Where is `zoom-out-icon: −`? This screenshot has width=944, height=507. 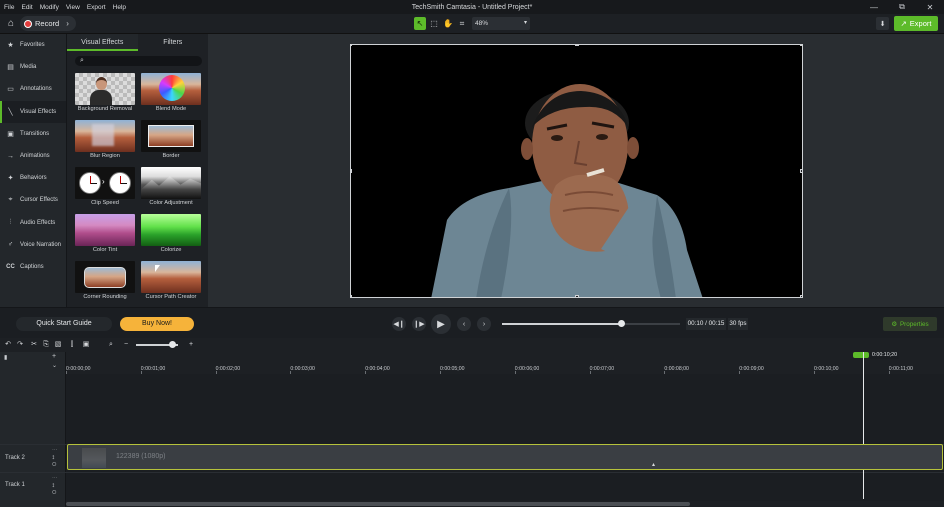 zoom-out-icon: − is located at coordinates (126, 345).